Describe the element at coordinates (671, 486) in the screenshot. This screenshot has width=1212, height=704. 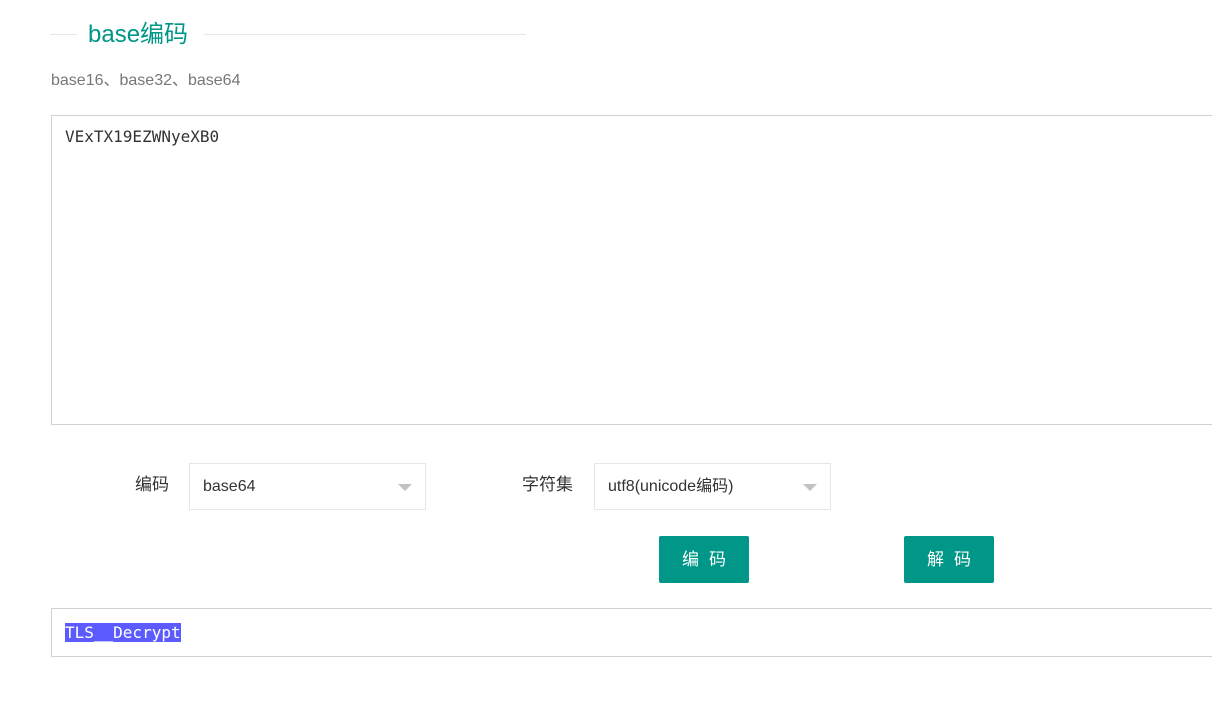
I see `charset-select-value: utf8(unicode编码)` at that location.